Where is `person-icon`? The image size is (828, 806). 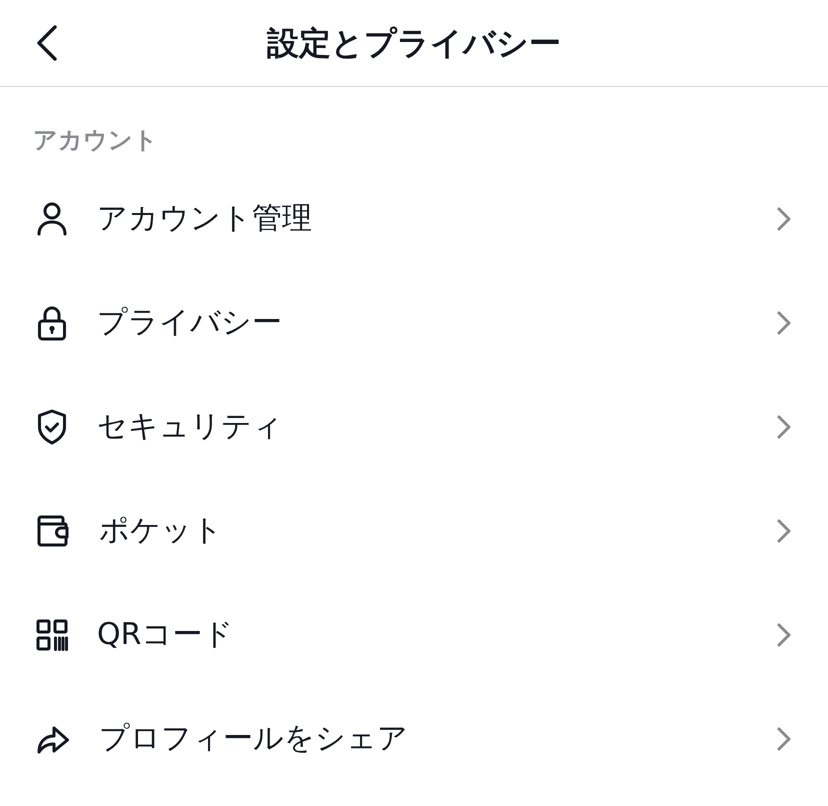 person-icon is located at coordinates (52, 219).